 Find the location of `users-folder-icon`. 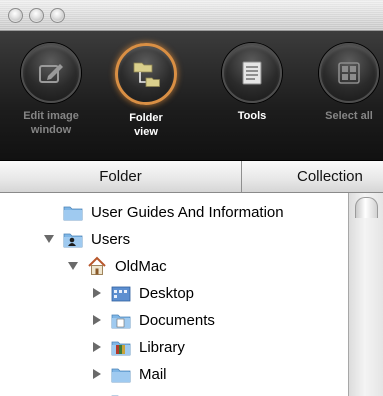

users-folder-icon is located at coordinates (73, 239).